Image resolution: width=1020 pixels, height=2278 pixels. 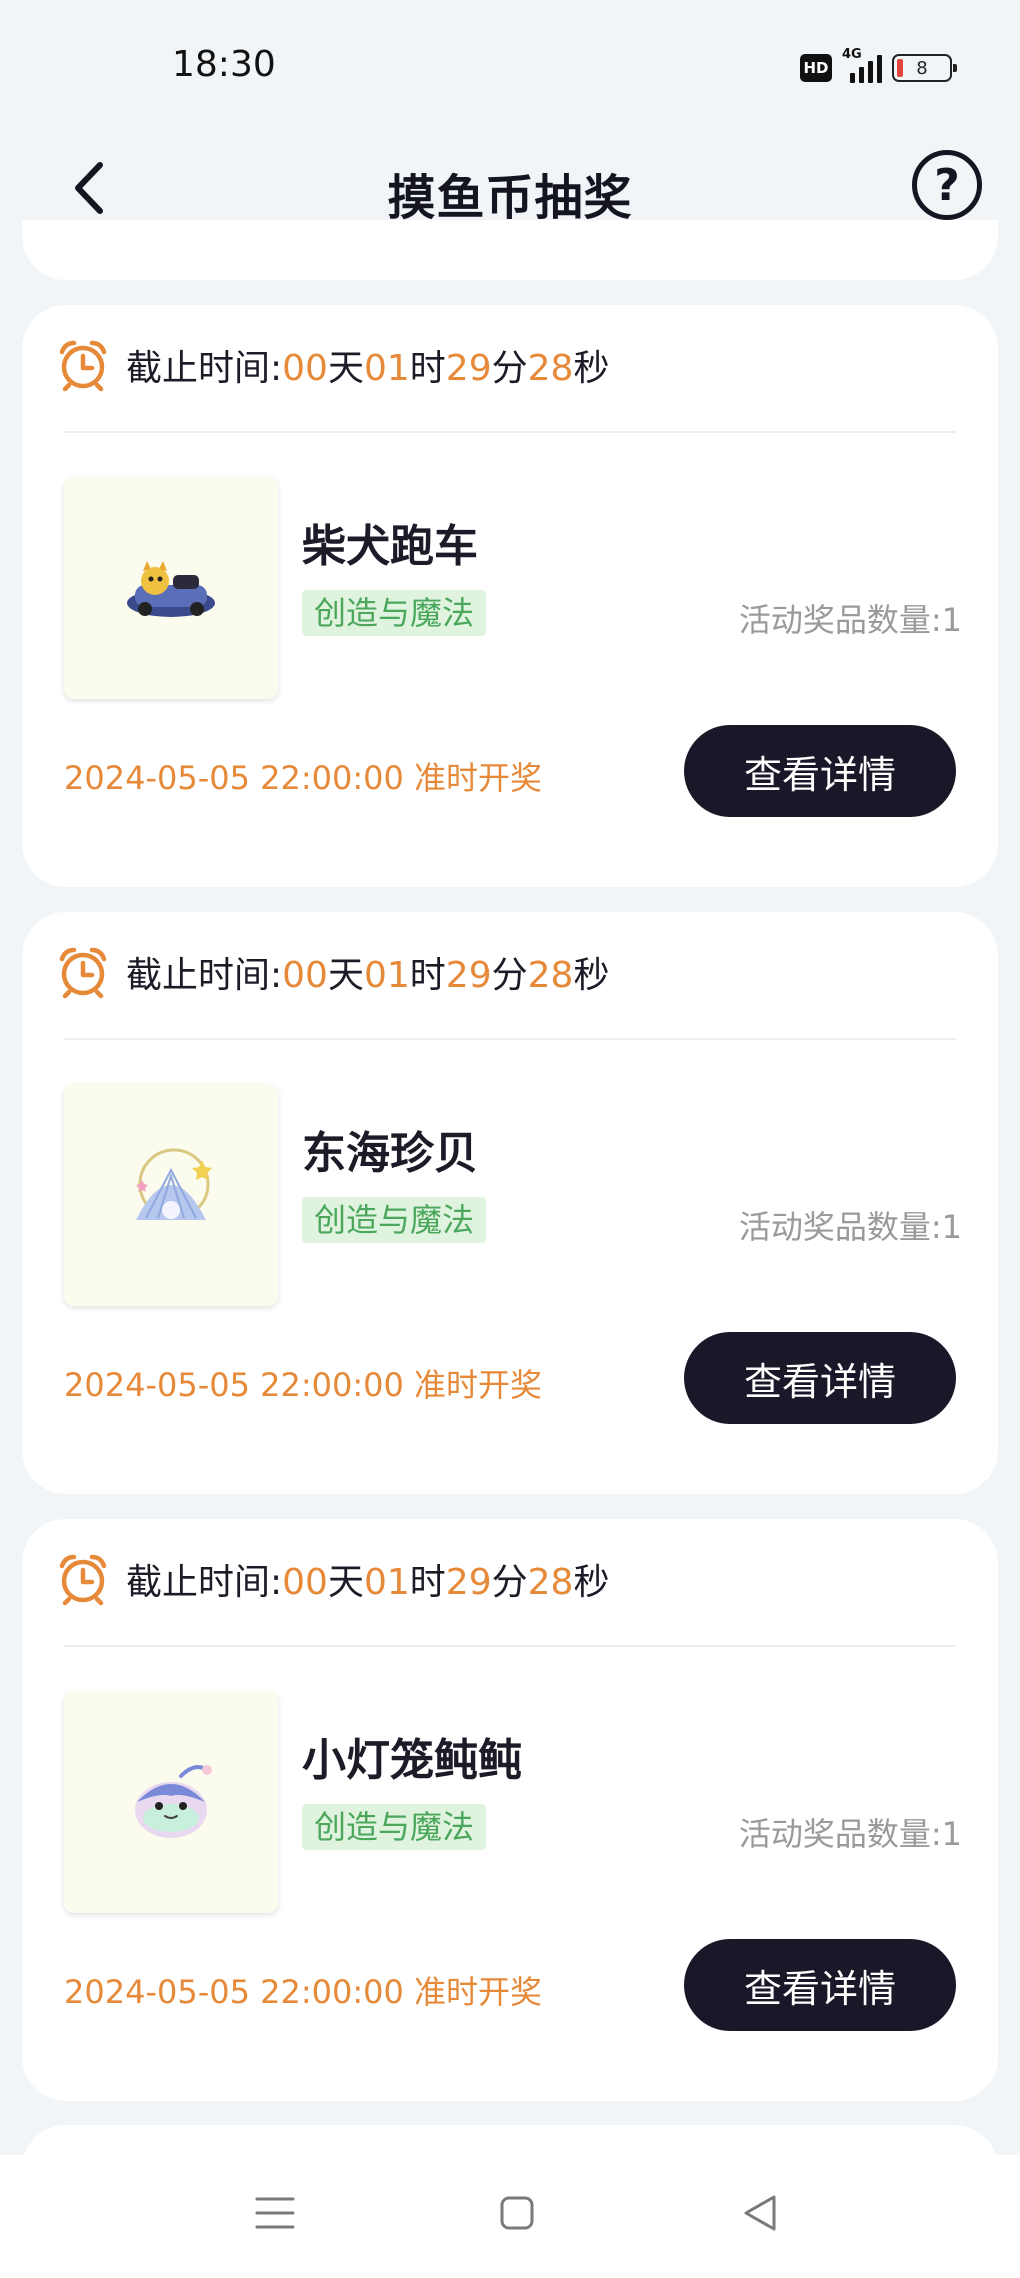 I want to click on page-title: 摸鱼币抽奖, so click(x=510, y=198).